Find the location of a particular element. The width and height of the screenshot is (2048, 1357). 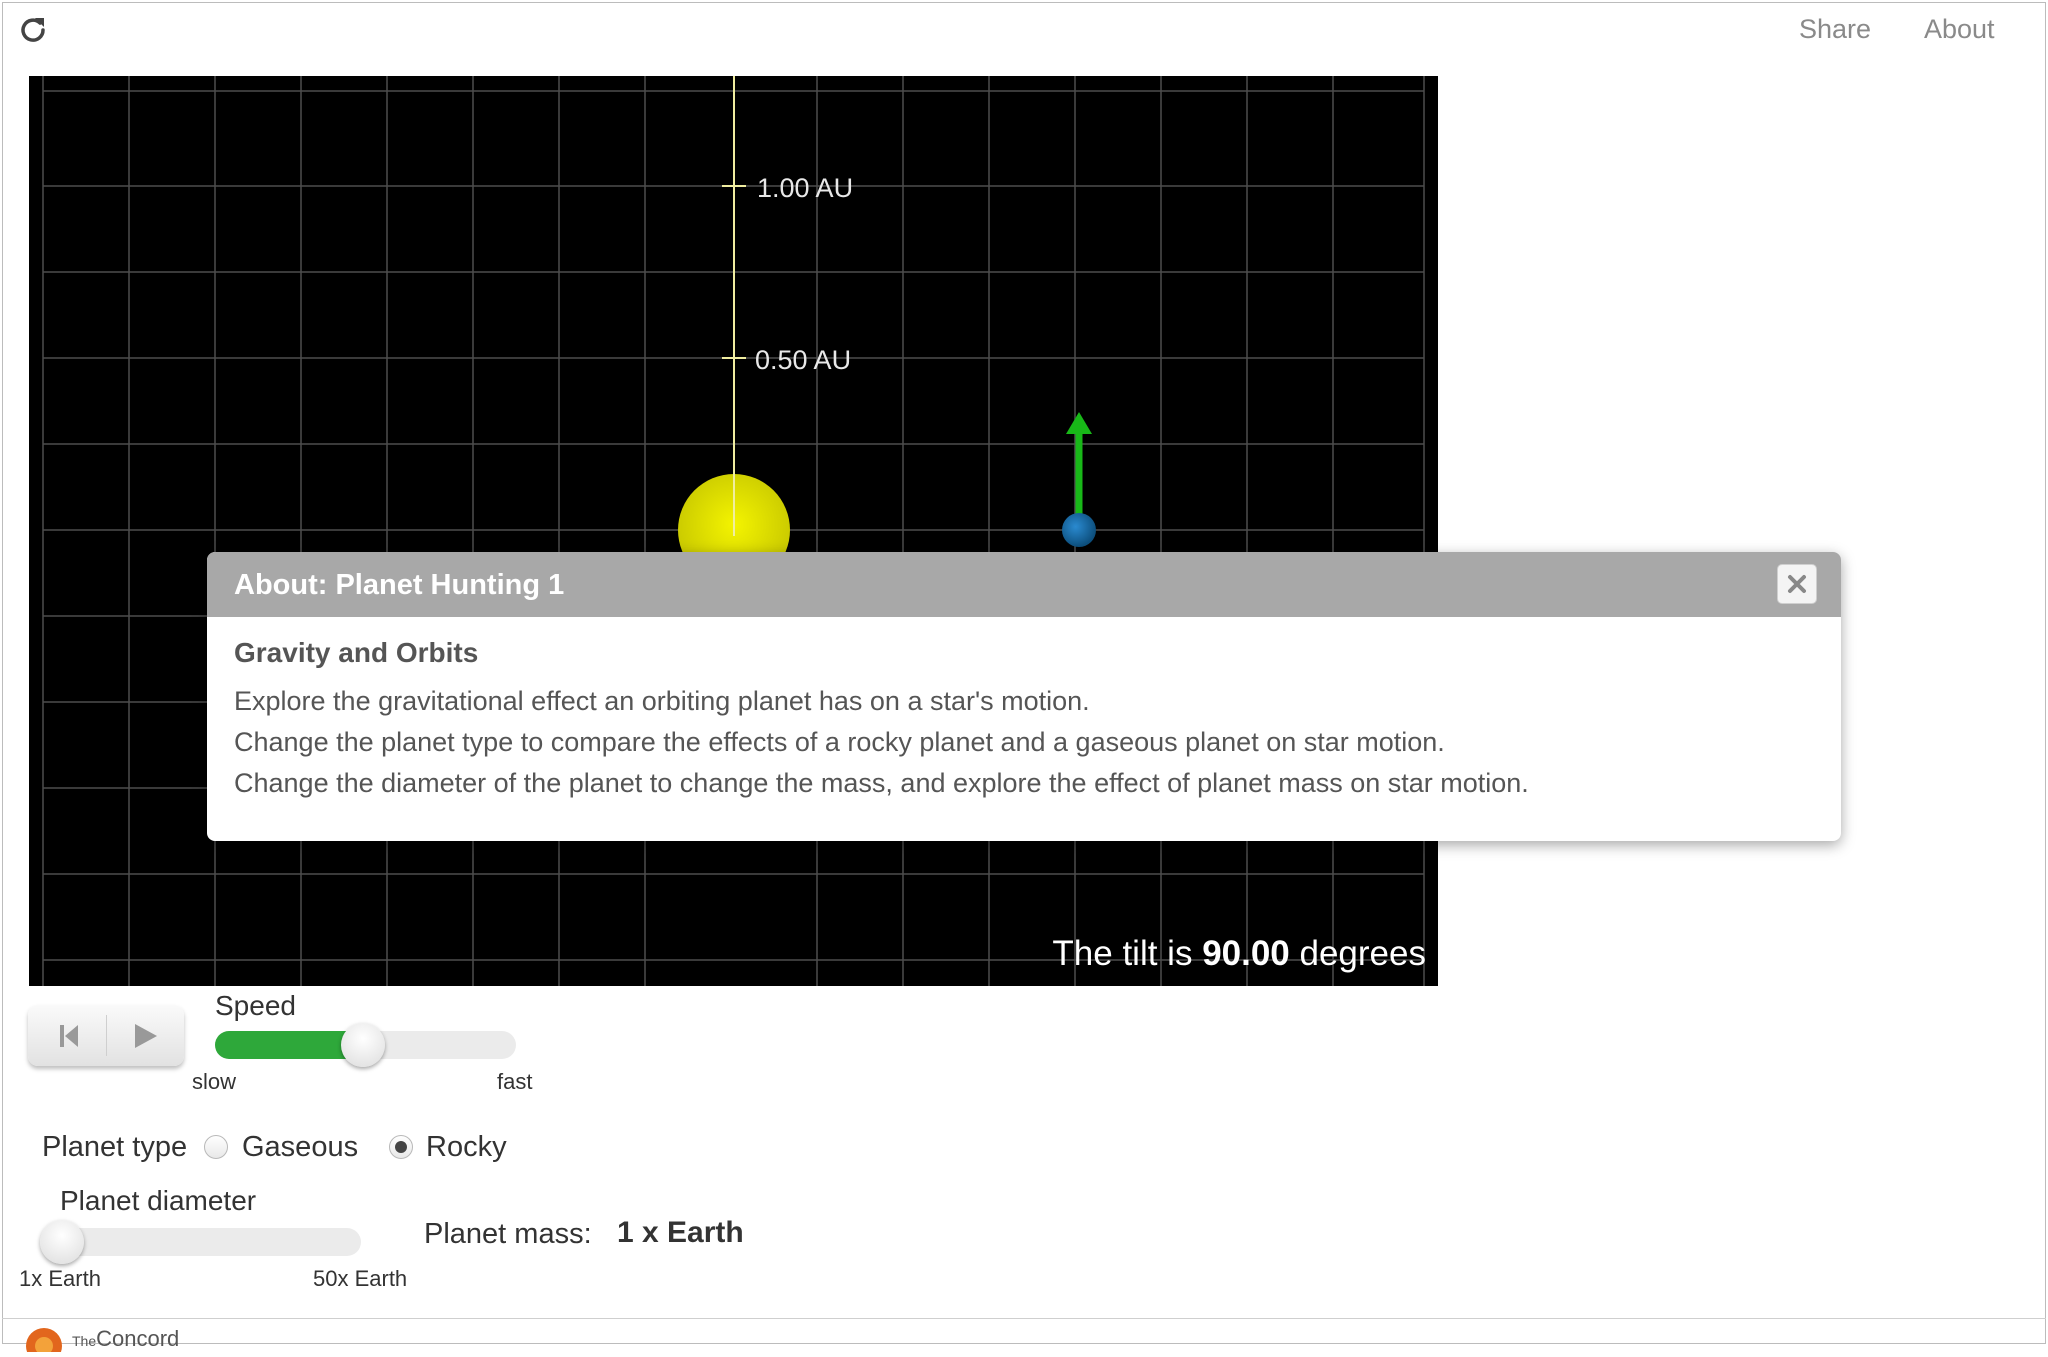

tilt-readout: The tilt is 90.00 degrees is located at coordinates (1239, 953).